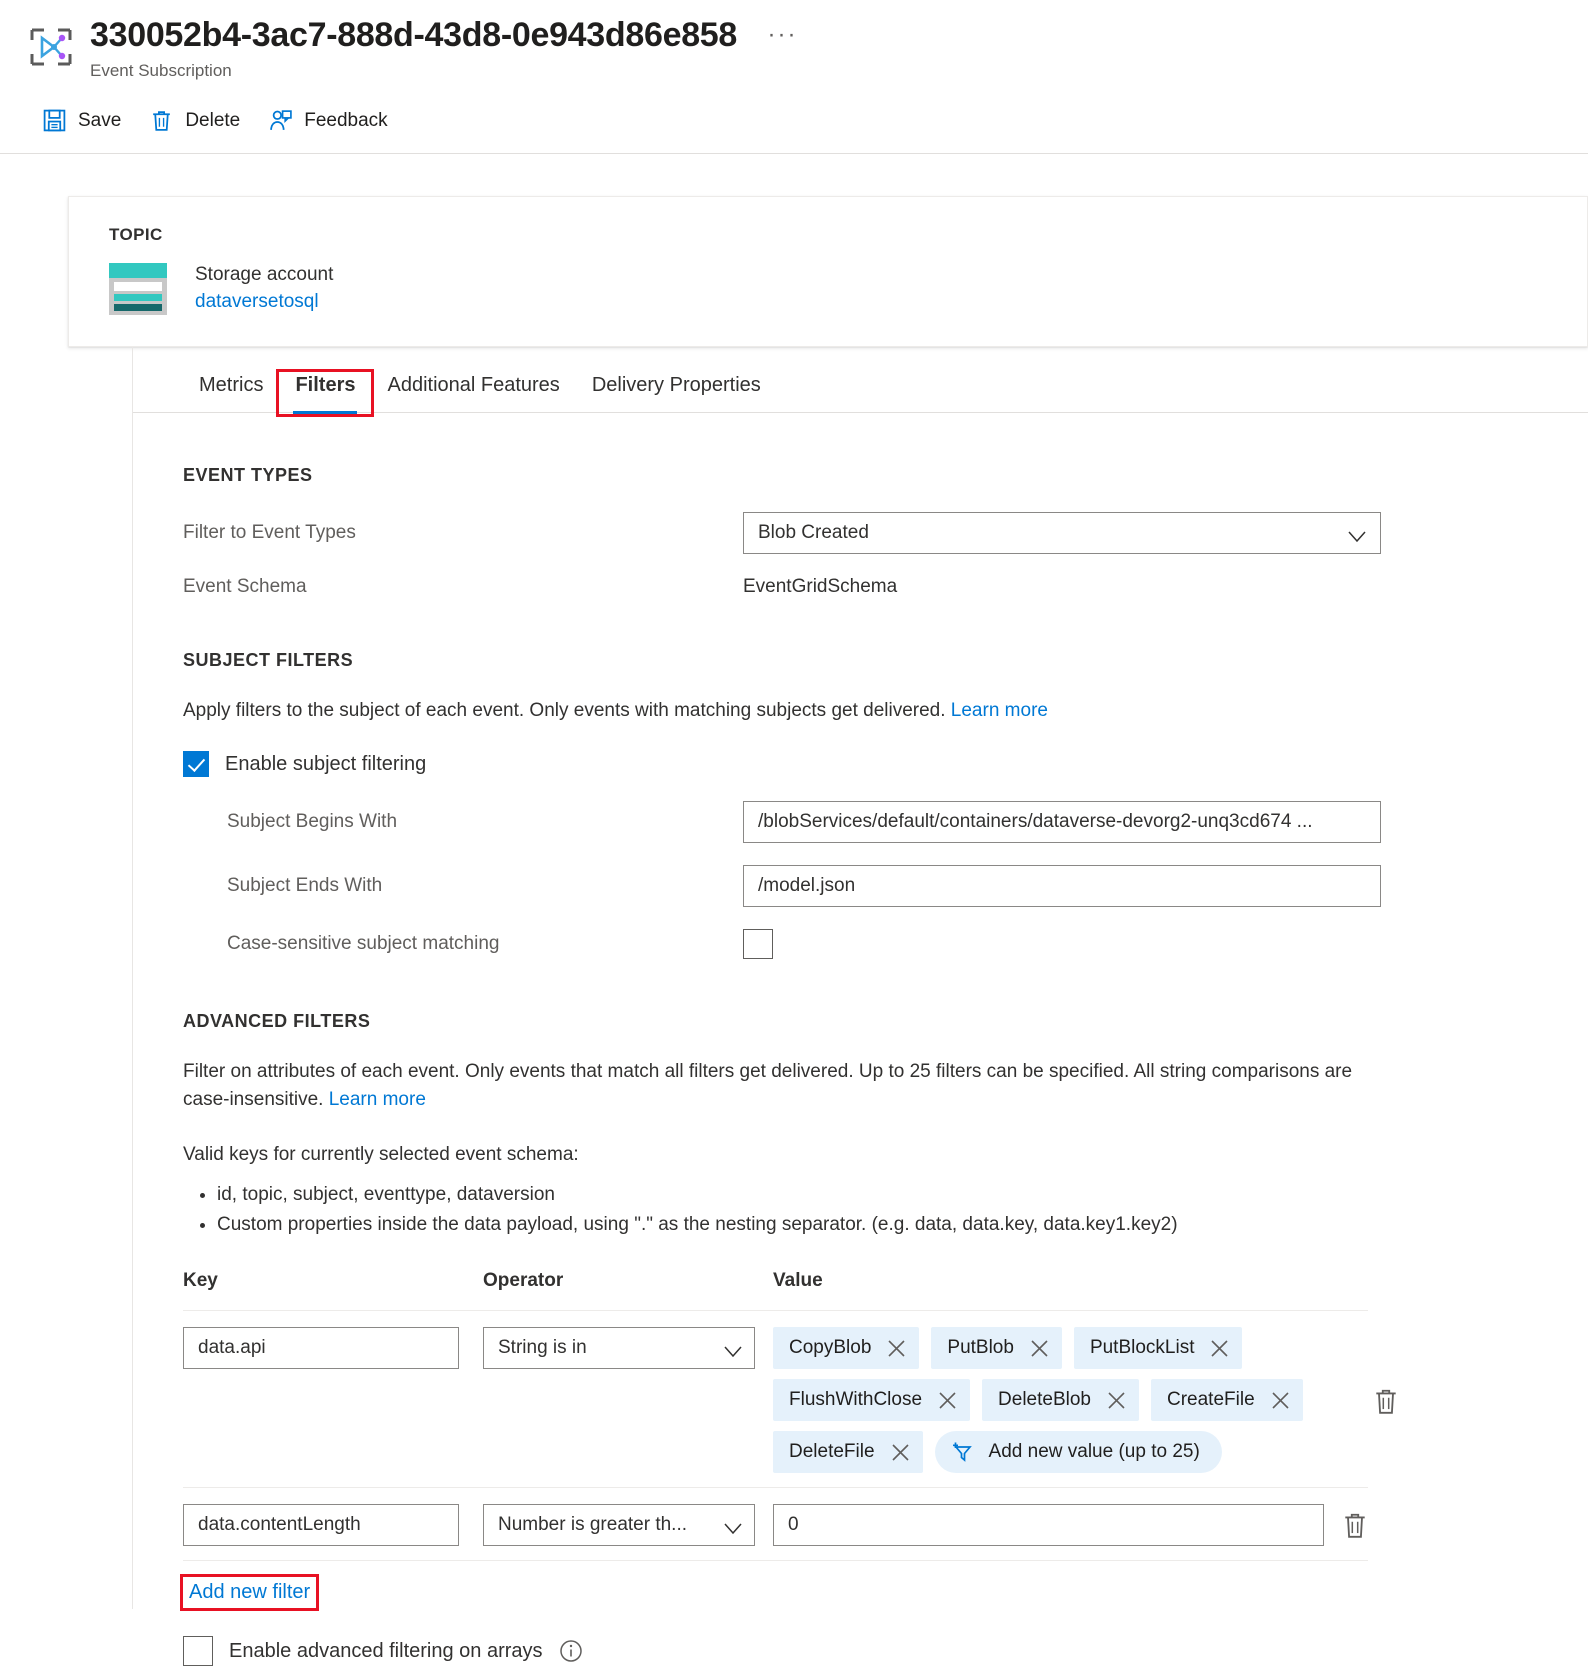 The image size is (1588, 1668). What do you see at coordinates (1062, 886) in the screenshot?
I see `subject-ends-with-input: /model.json` at bounding box center [1062, 886].